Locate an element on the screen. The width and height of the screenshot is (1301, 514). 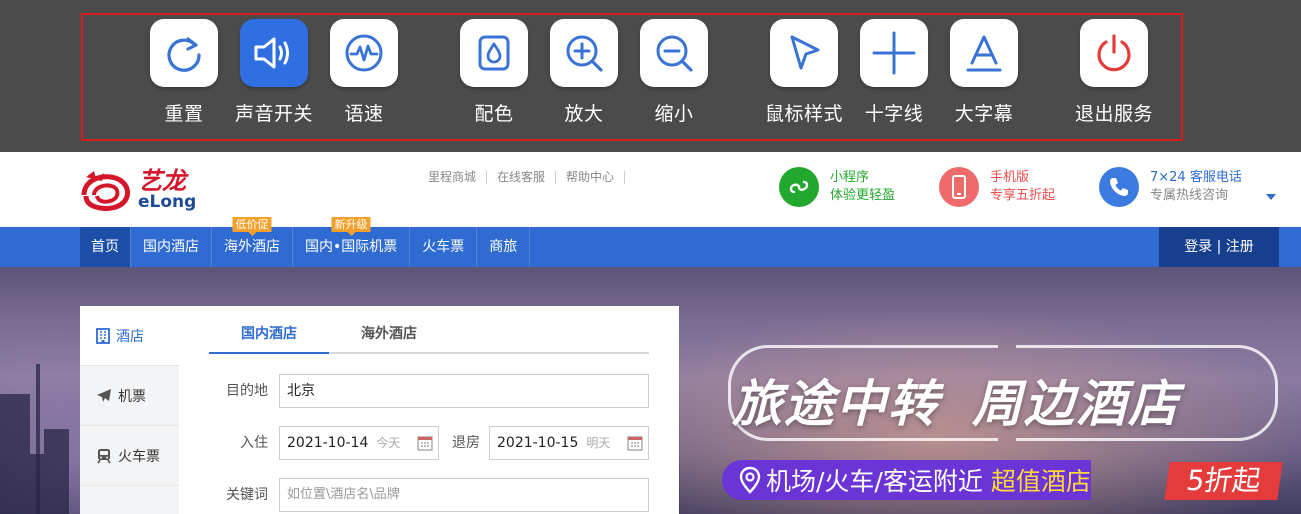
mini-program-title: 小程序 is located at coordinates (850, 177).